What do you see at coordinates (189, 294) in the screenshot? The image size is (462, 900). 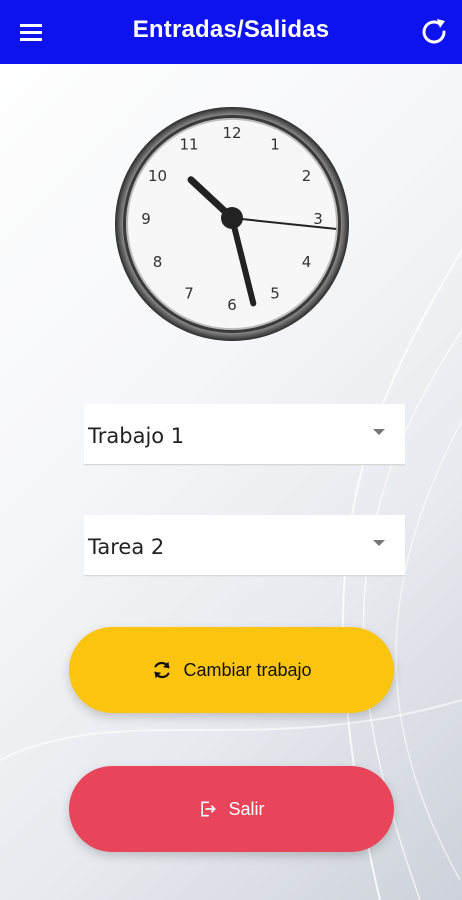 I see `clock-number: 7` at bounding box center [189, 294].